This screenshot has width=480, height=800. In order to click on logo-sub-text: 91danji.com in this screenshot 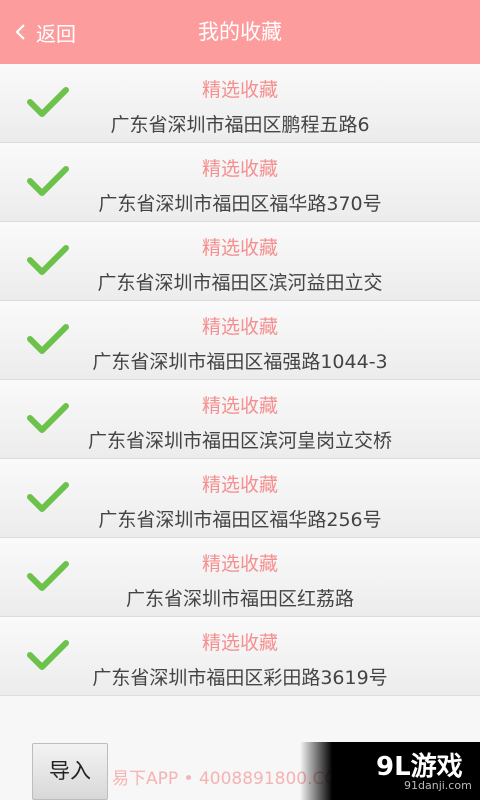, I will do `click(438, 785)`.